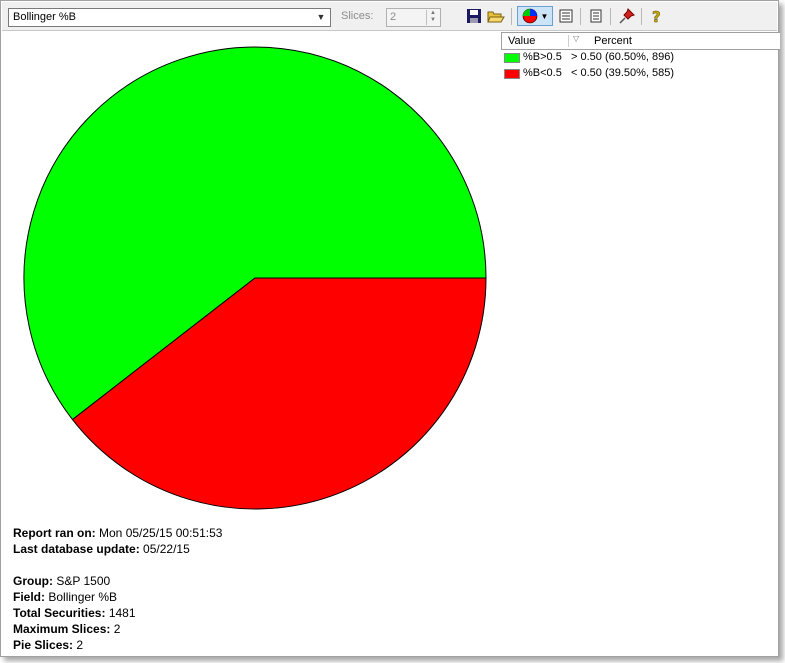  I want to click on legend-row: %B>0.5 > 0.50 (60.50%, 896), so click(640, 58).